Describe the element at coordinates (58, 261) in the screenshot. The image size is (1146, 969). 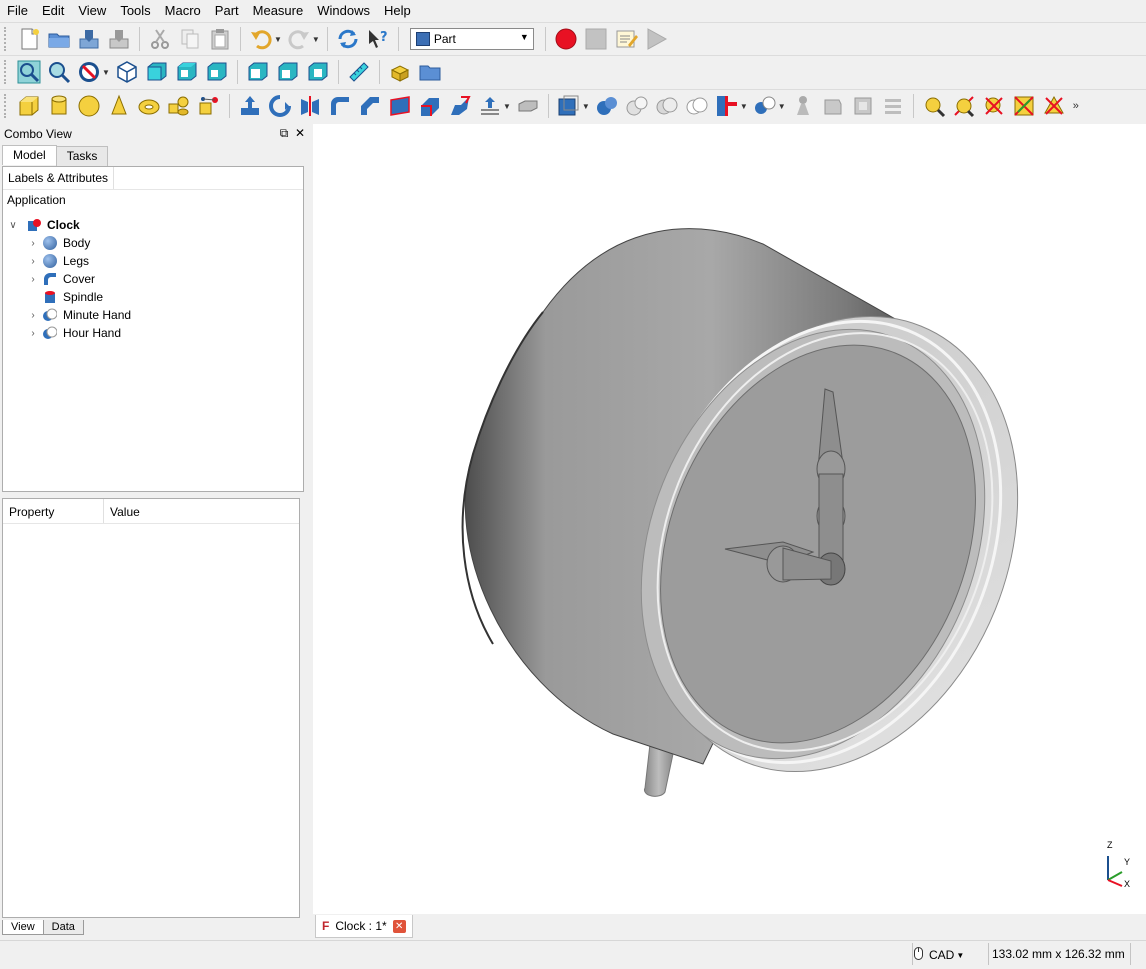
I see `tree-item-legs: › Legs` at that location.